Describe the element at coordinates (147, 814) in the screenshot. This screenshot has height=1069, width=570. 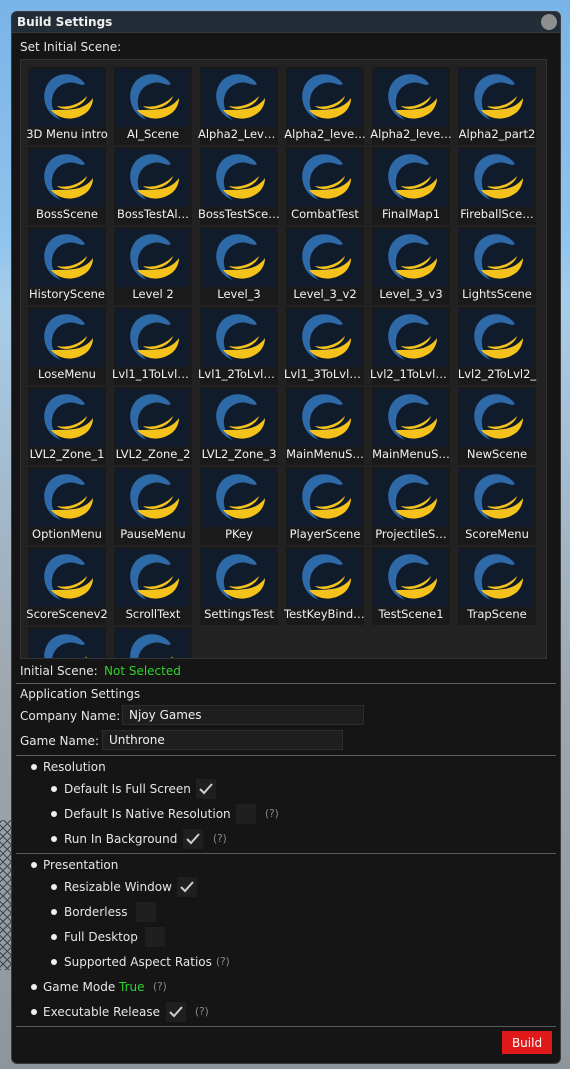
I see `native-resolution-label: Default Is Native Resolution` at that location.